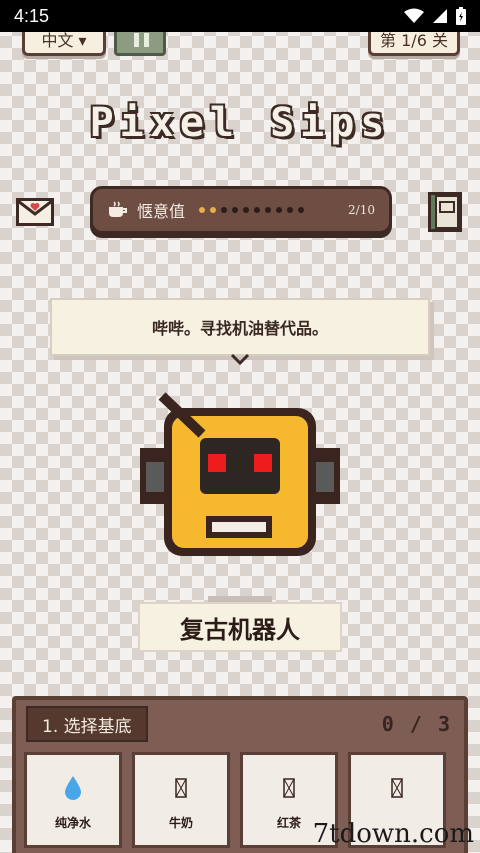 Image resolution: width=480 pixels, height=853 pixels. Describe the element at coordinates (240, 123) in the screenshot. I see `app-title: Pixel Sips` at that location.